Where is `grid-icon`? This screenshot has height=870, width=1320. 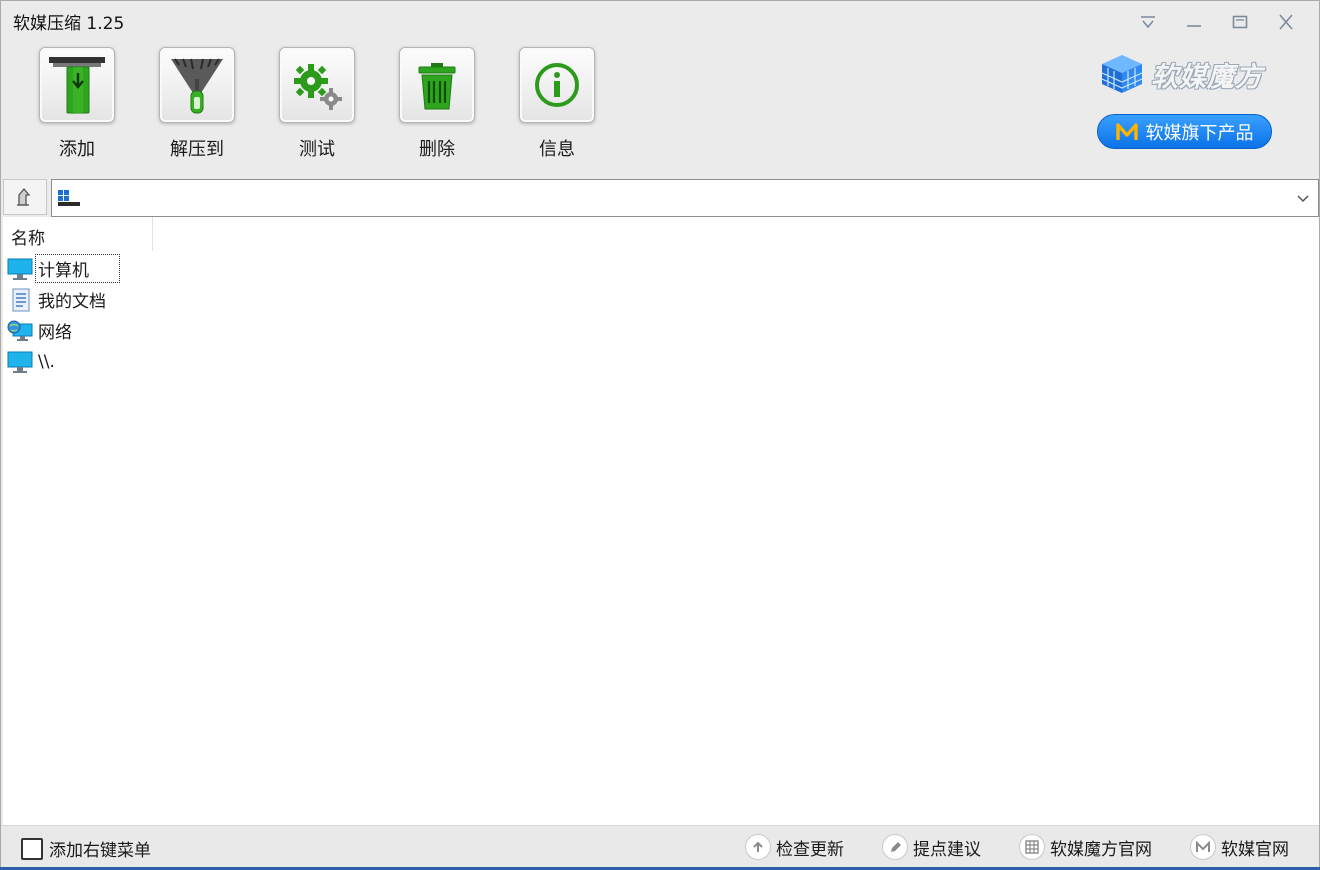
grid-icon is located at coordinates (1032, 847).